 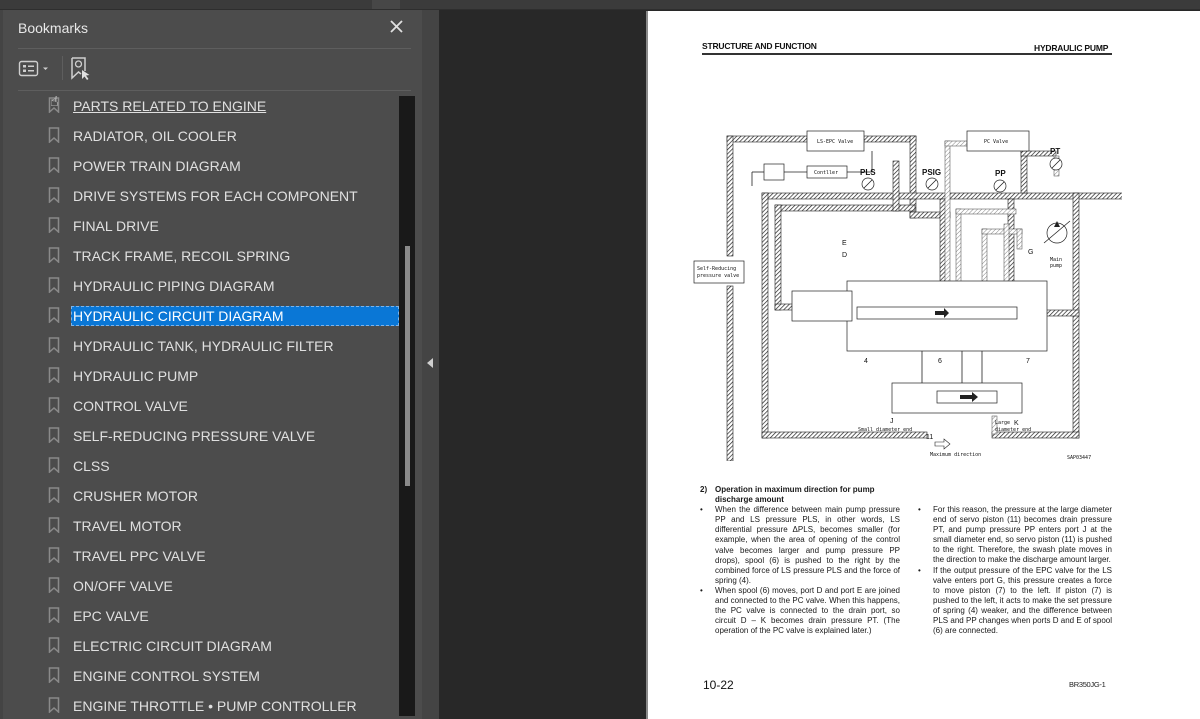 What do you see at coordinates (215, 196) in the screenshot?
I see `bookmark-label: DRIVE SYSTEMS FOR EACH COMPONENT` at bounding box center [215, 196].